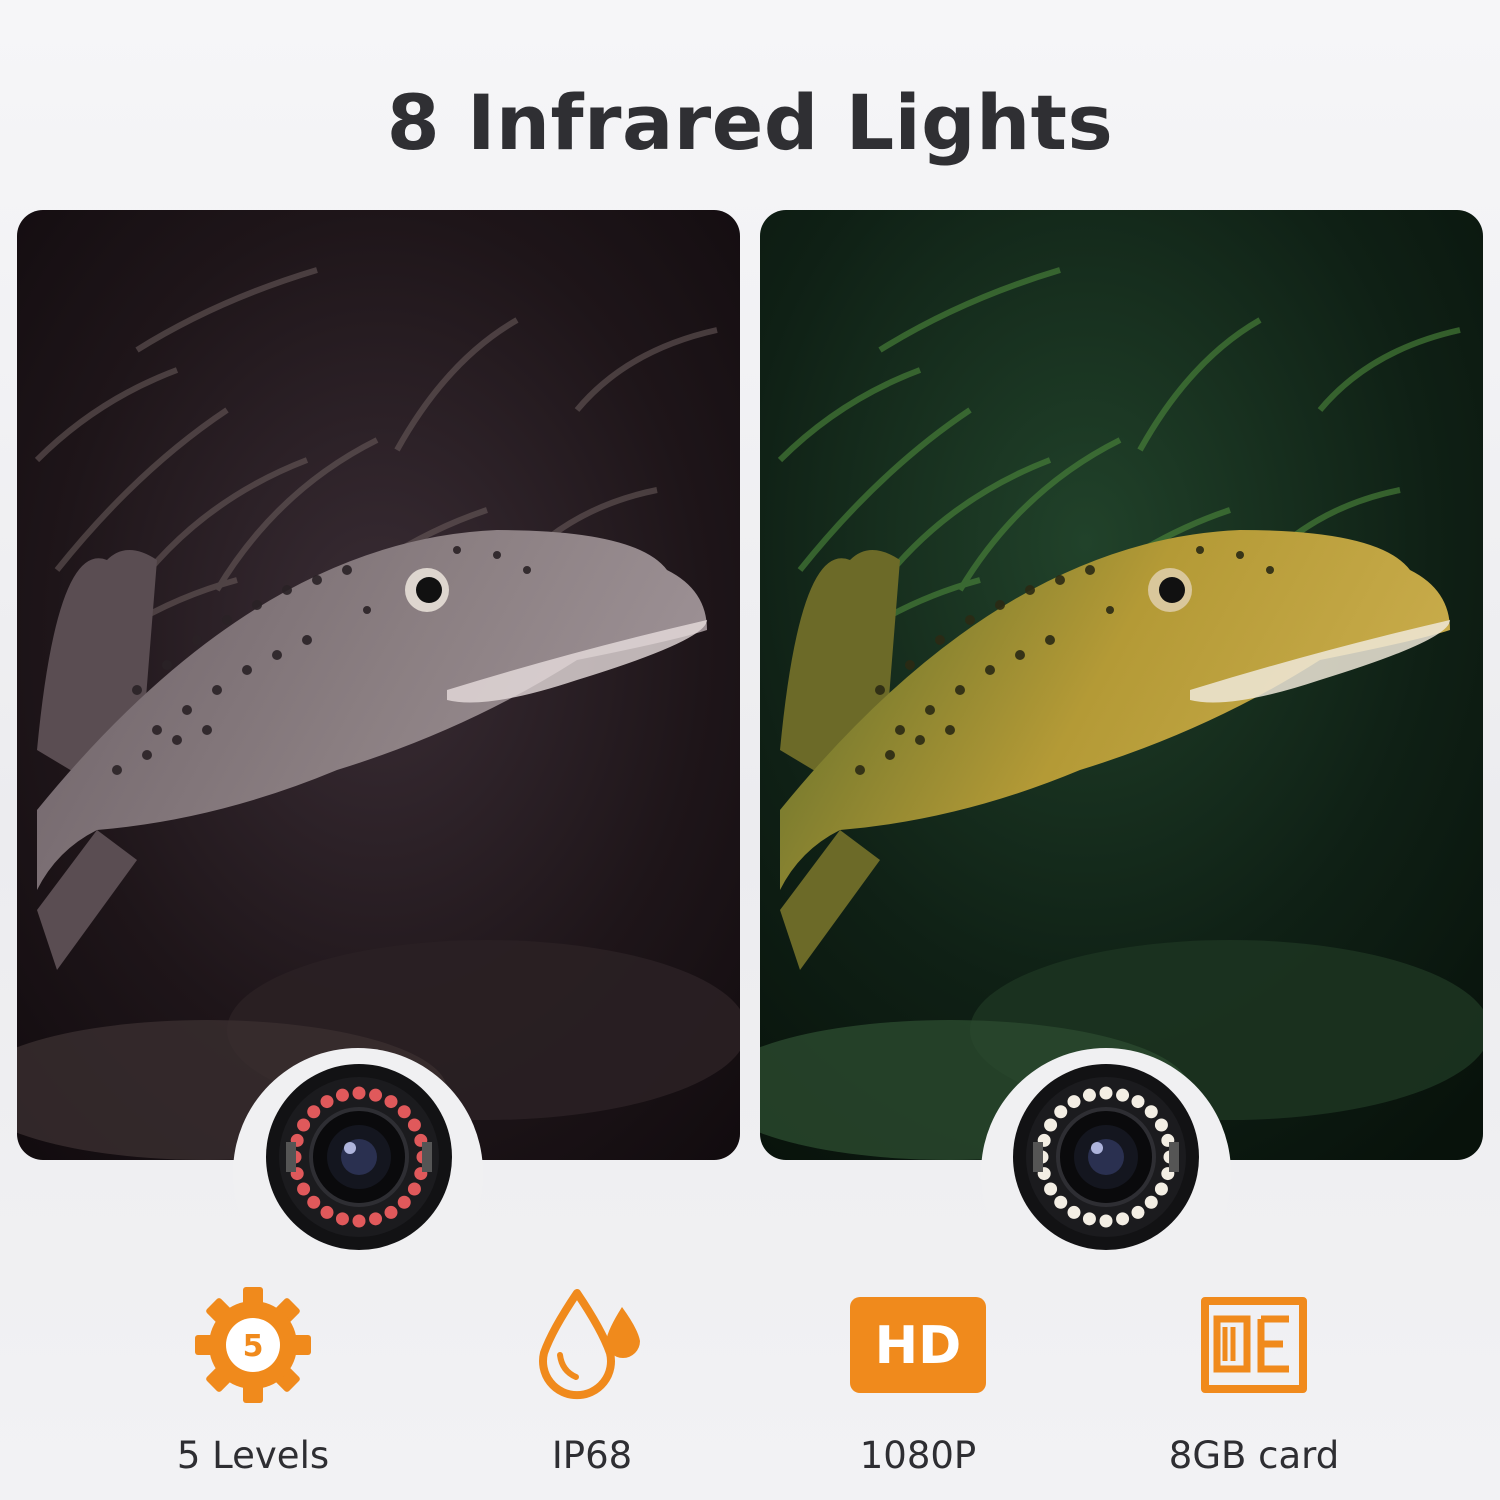  What do you see at coordinates (589, 1344) in the screenshot?
I see `water-drop-icon` at bounding box center [589, 1344].